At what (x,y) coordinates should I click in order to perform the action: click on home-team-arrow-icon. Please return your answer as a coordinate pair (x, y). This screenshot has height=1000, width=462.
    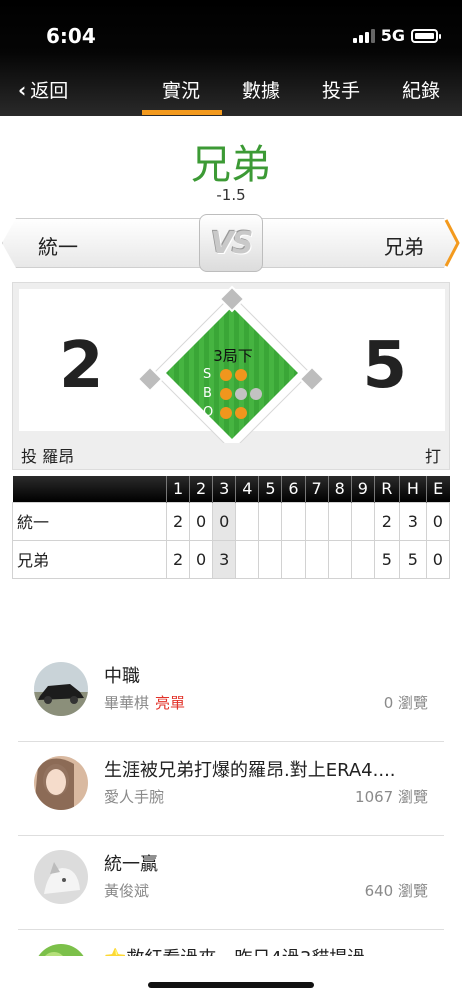
    Looking at the image, I should click on (452, 243).